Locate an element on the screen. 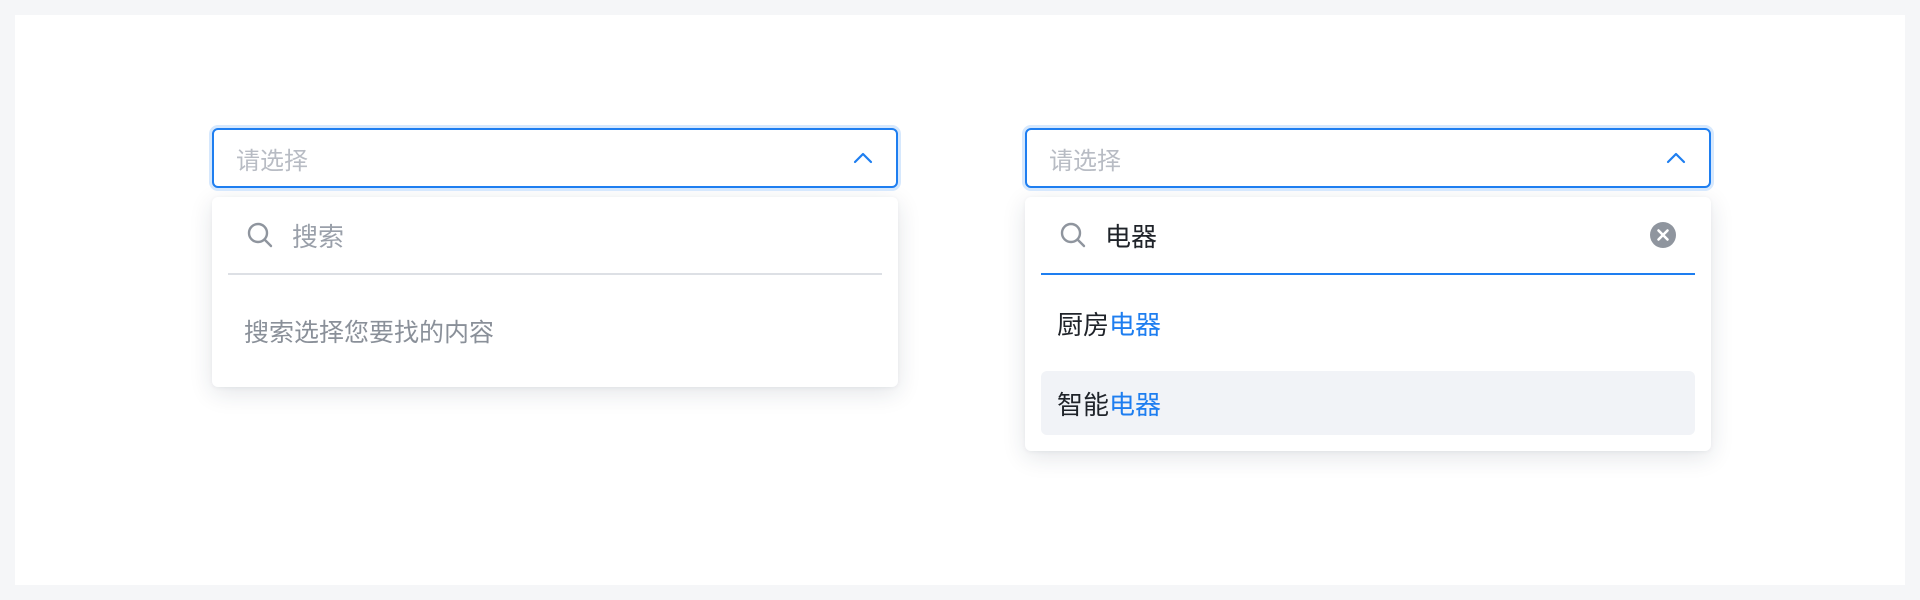  left-dropdown-panel: 搜索 搜索选择您要找的内容 is located at coordinates (555, 292).